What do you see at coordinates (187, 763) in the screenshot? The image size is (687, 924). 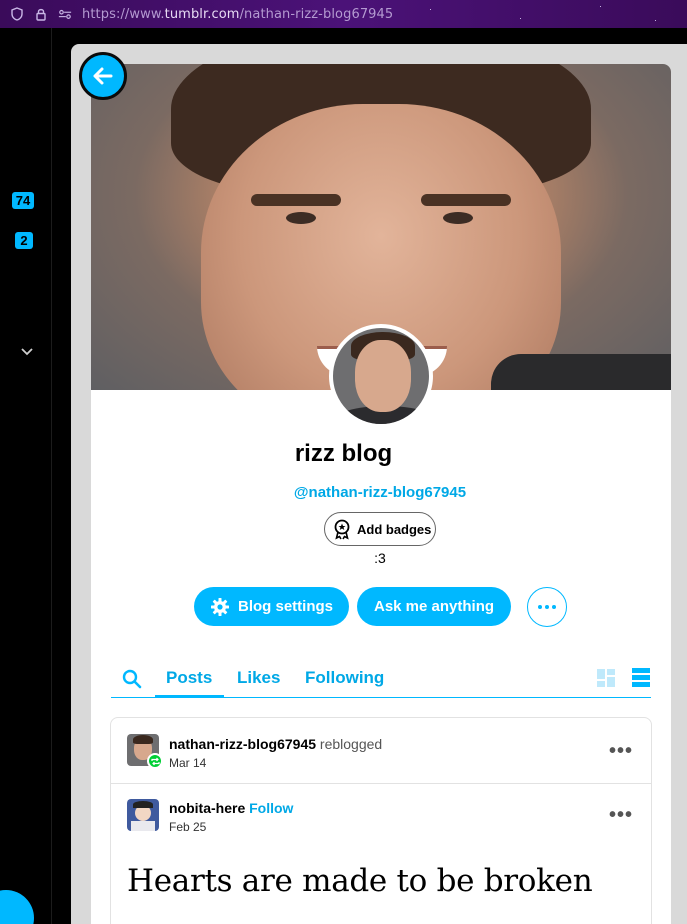 I see `reblog-date: Mar 14` at bounding box center [187, 763].